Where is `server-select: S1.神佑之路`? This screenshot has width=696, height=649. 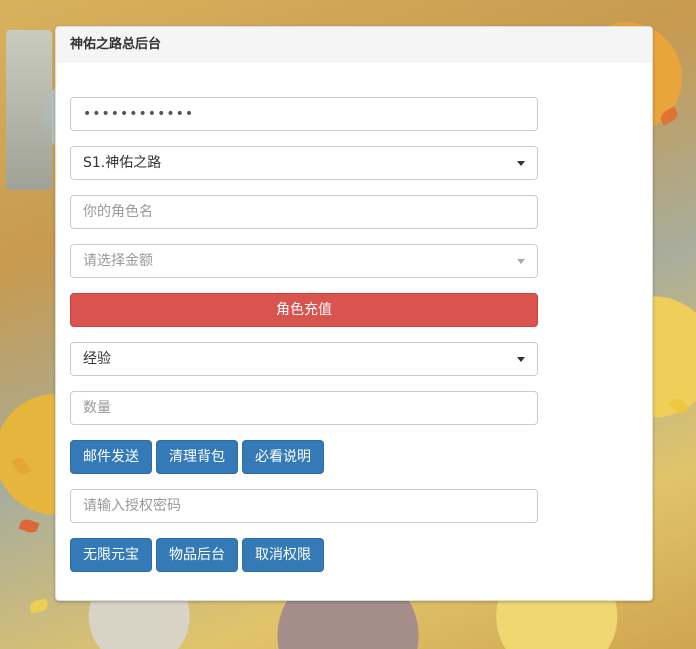 server-select: S1.神佑之路 is located at coordinates (304, 163).